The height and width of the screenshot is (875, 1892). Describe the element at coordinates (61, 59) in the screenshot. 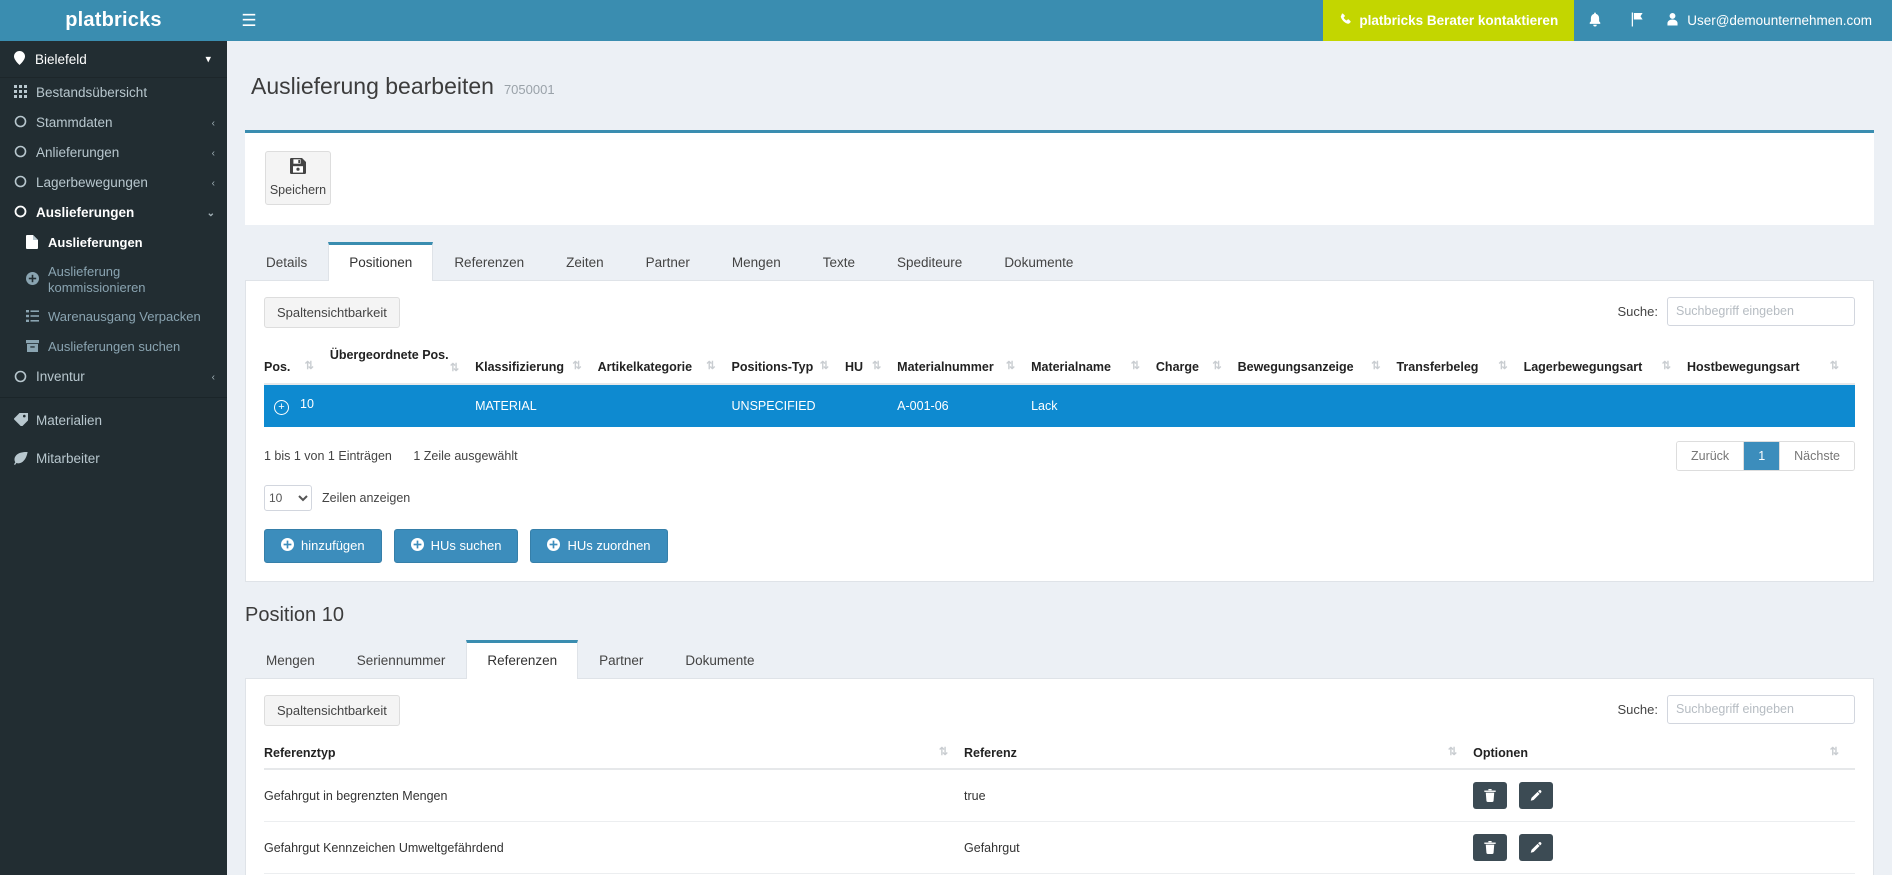

I see `site-name: Bielefeld` at that location.